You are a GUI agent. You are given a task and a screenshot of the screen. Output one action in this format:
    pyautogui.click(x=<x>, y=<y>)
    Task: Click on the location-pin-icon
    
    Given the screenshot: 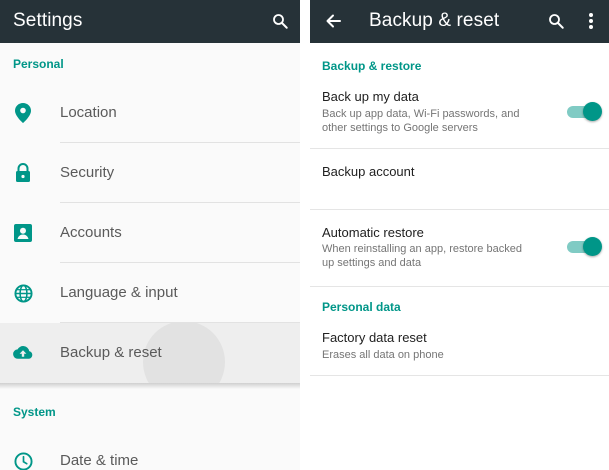 What is the action you would take?
    pyautogui.click(x=23, y=113)
    